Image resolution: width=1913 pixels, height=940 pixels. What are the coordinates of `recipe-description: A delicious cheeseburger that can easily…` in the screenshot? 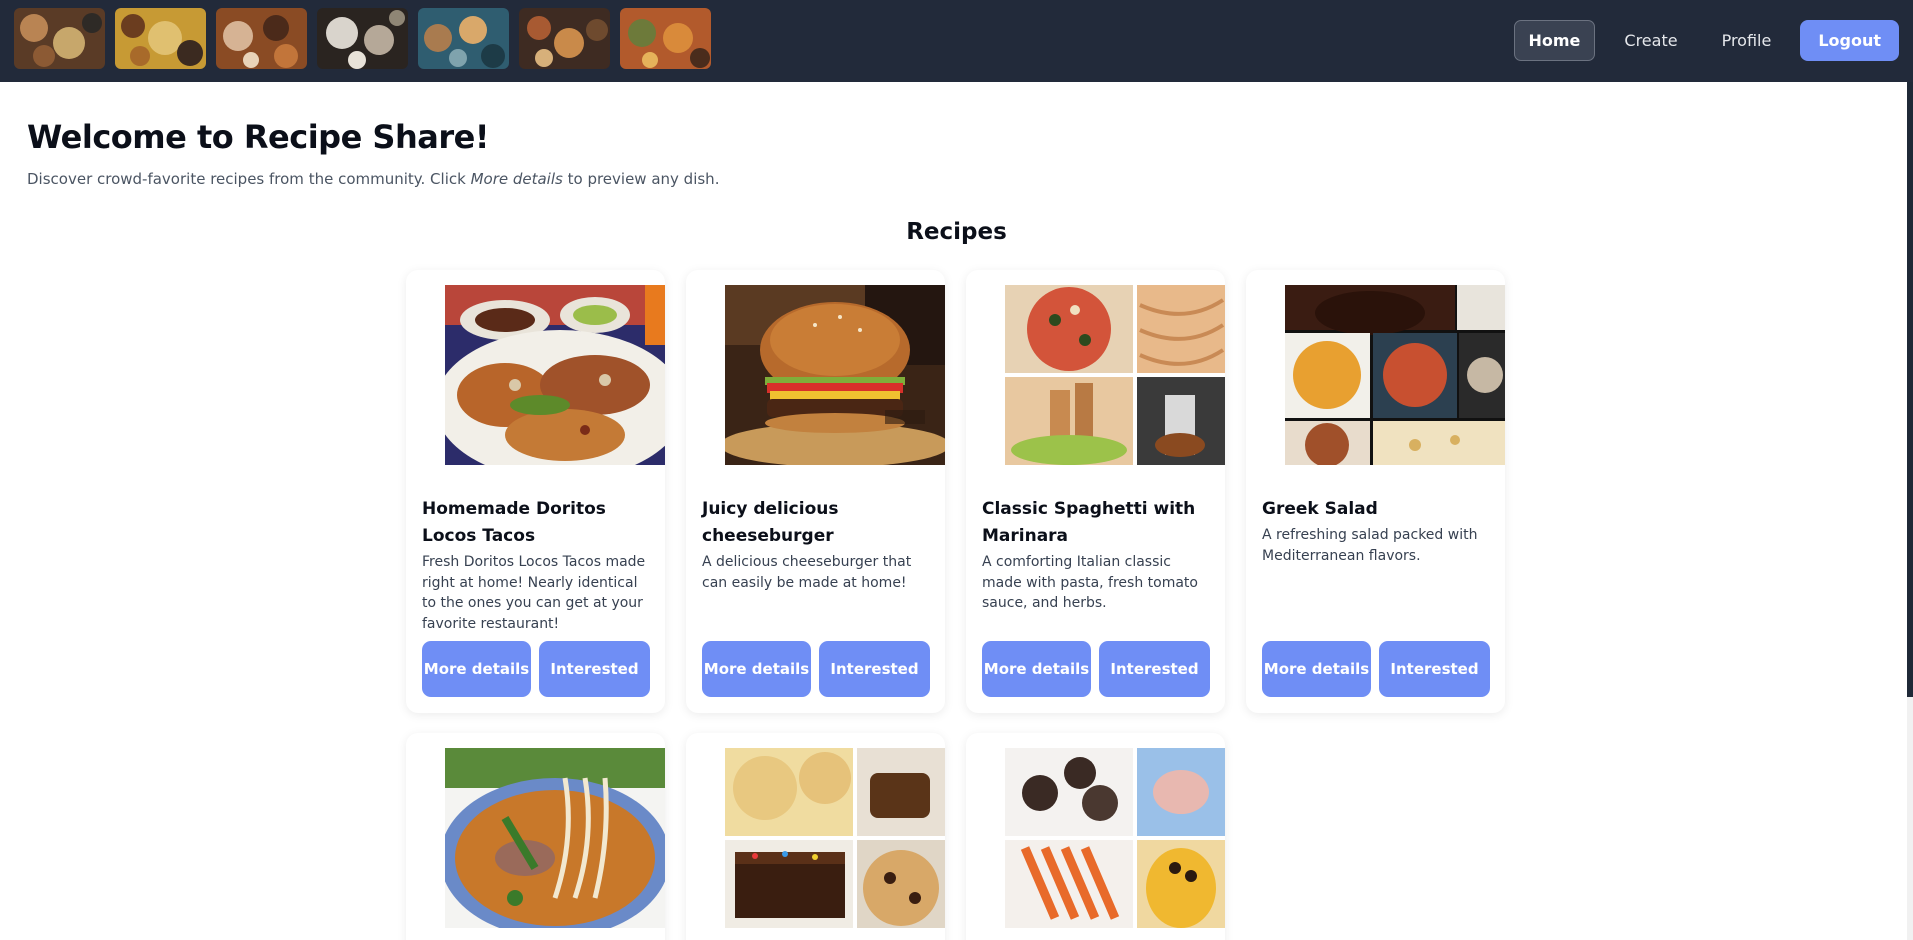 It's located at (807, 572).